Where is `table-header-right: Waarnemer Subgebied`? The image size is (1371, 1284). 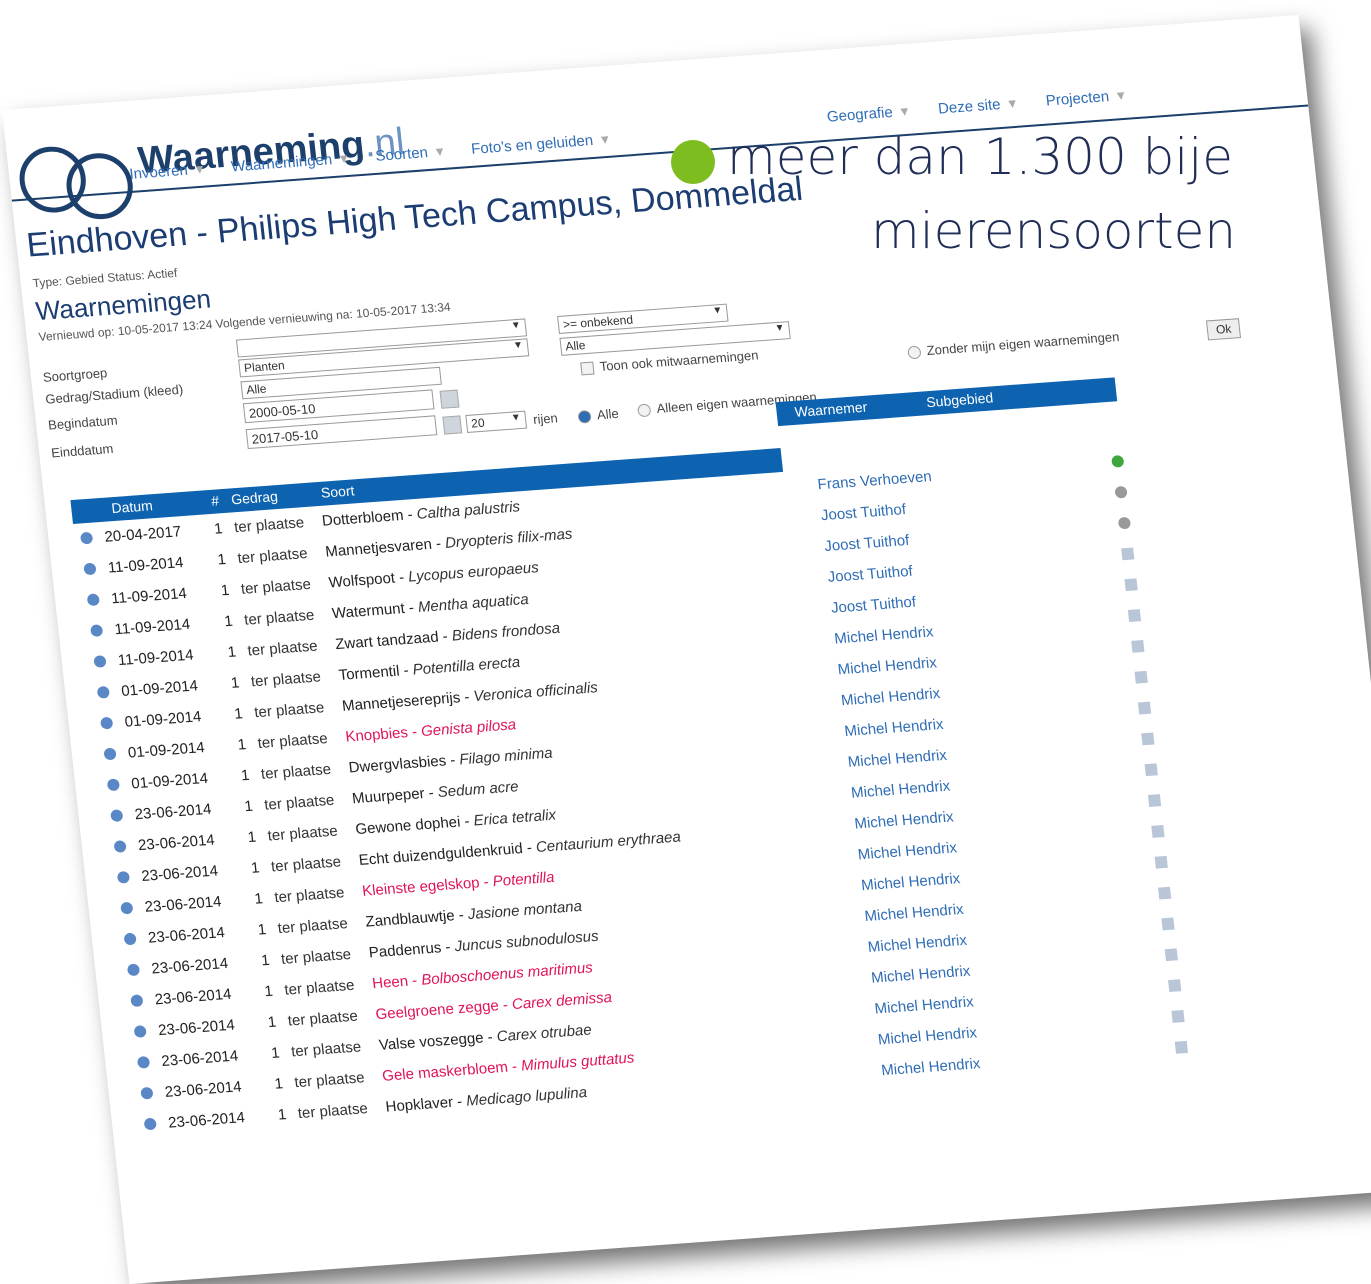
table-header-right: Waarnemer Subgebied is located at coordinates (946, 402).